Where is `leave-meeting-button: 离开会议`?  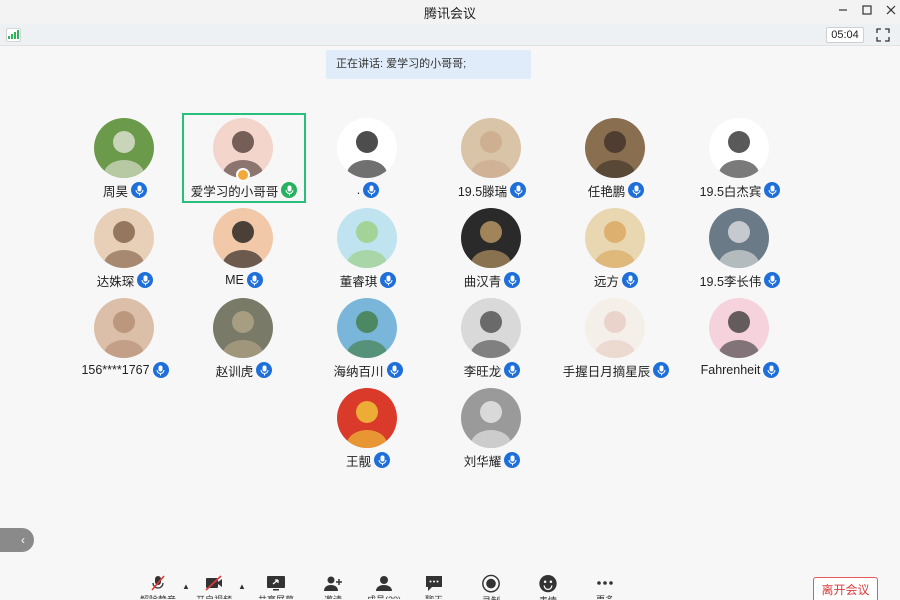
leave-meeting-button: 离开会议 is located at coordinates (845, 588).